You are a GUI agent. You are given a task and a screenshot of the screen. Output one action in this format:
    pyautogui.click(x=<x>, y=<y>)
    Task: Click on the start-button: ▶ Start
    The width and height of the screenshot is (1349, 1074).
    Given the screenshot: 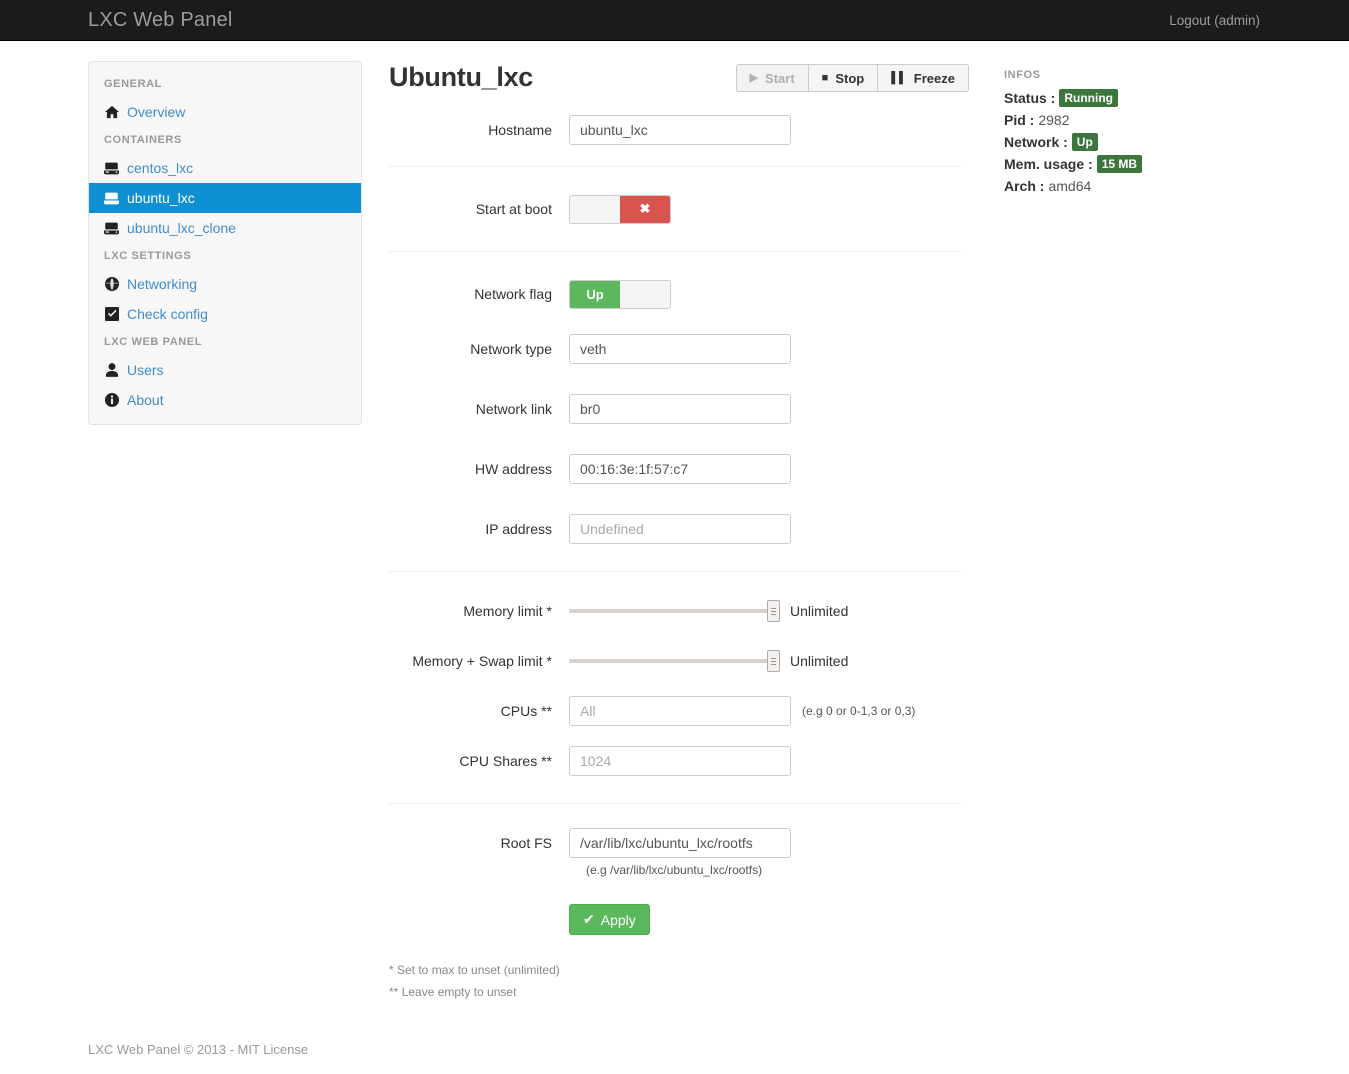 What is the action you would take?
    pyautogui.click(x=772, y=78)
    